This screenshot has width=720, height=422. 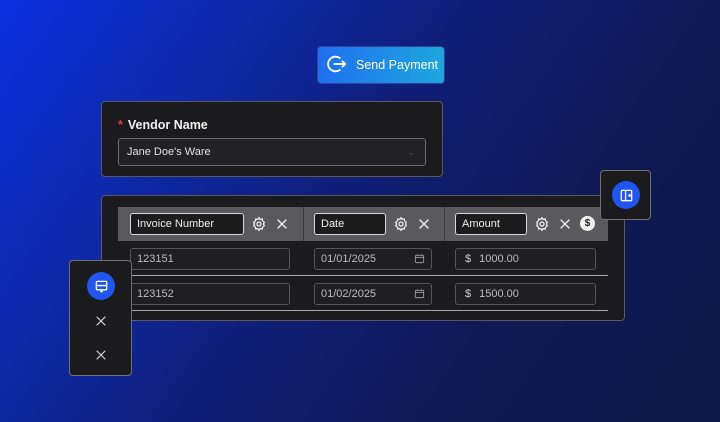 What do you see at coordinates (349, 259) in the screenshot?
I see `date-value: 01/01/2025` at bounding box center [349, 259].